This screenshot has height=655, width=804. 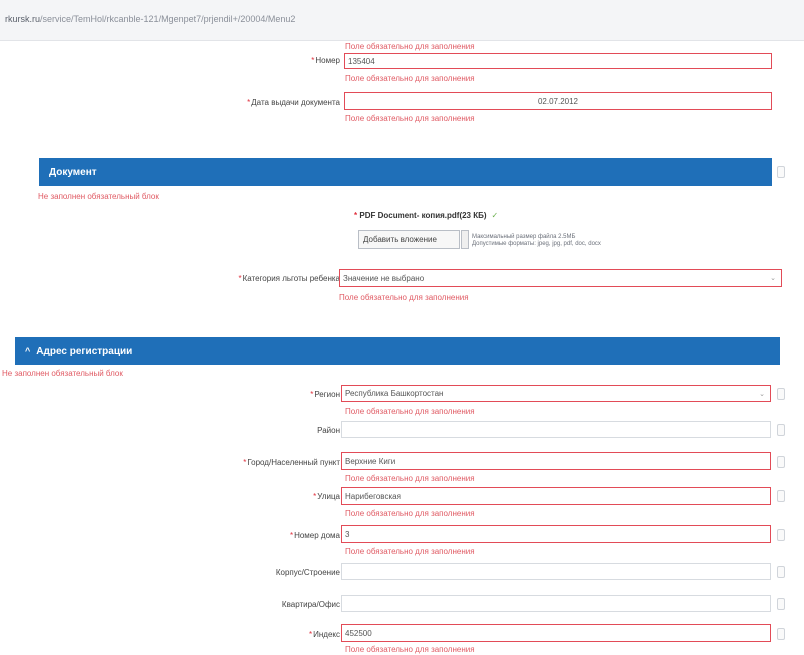 What do you see at coordinates (556, 603) in the screenshot?
I see `apartment-input` at bounding box center [556, 603].